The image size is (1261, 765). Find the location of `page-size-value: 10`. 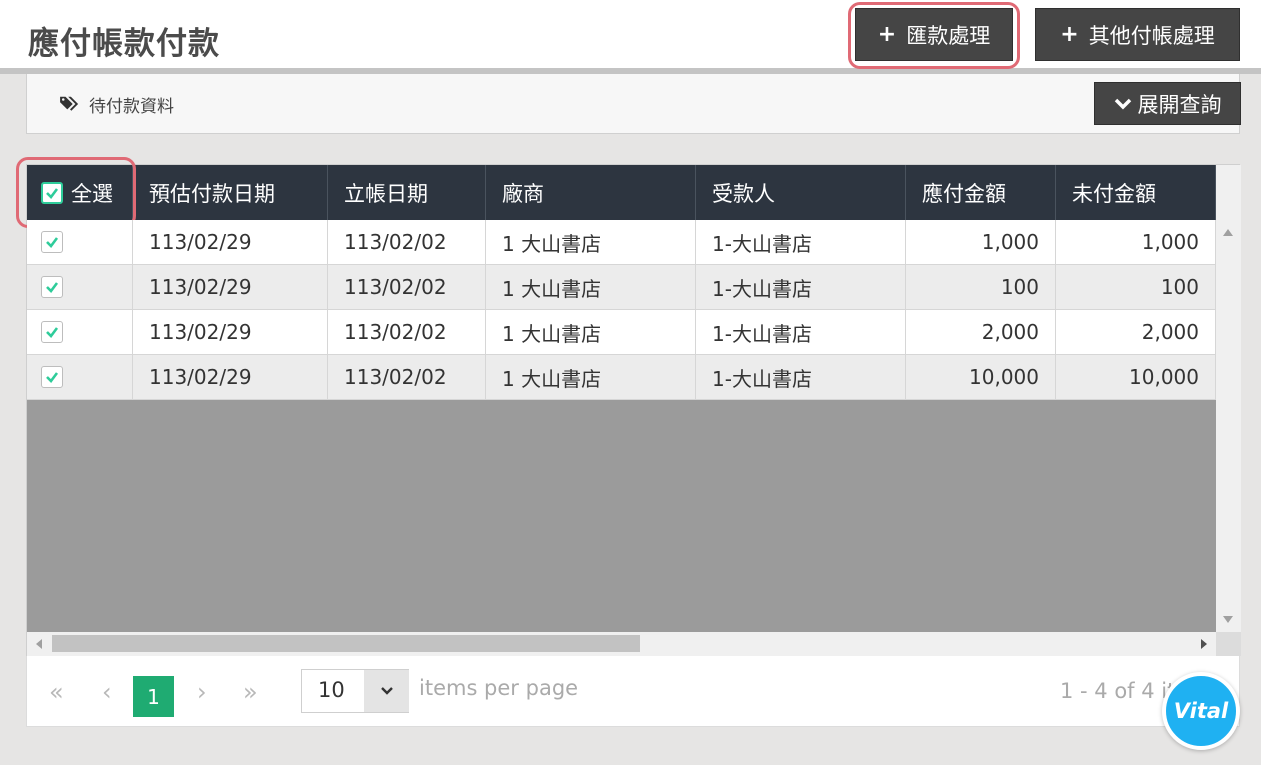

page-size-value: 10 is located at coordinates (331, 690).